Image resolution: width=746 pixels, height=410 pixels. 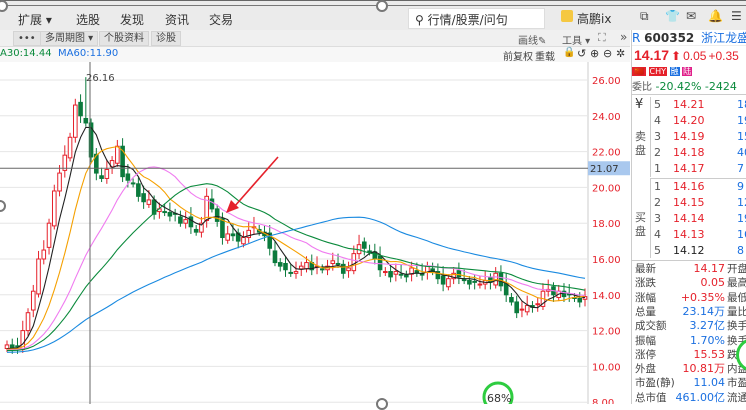 I want to click on lock-icon: 🔒, so click(x=569, y=52).